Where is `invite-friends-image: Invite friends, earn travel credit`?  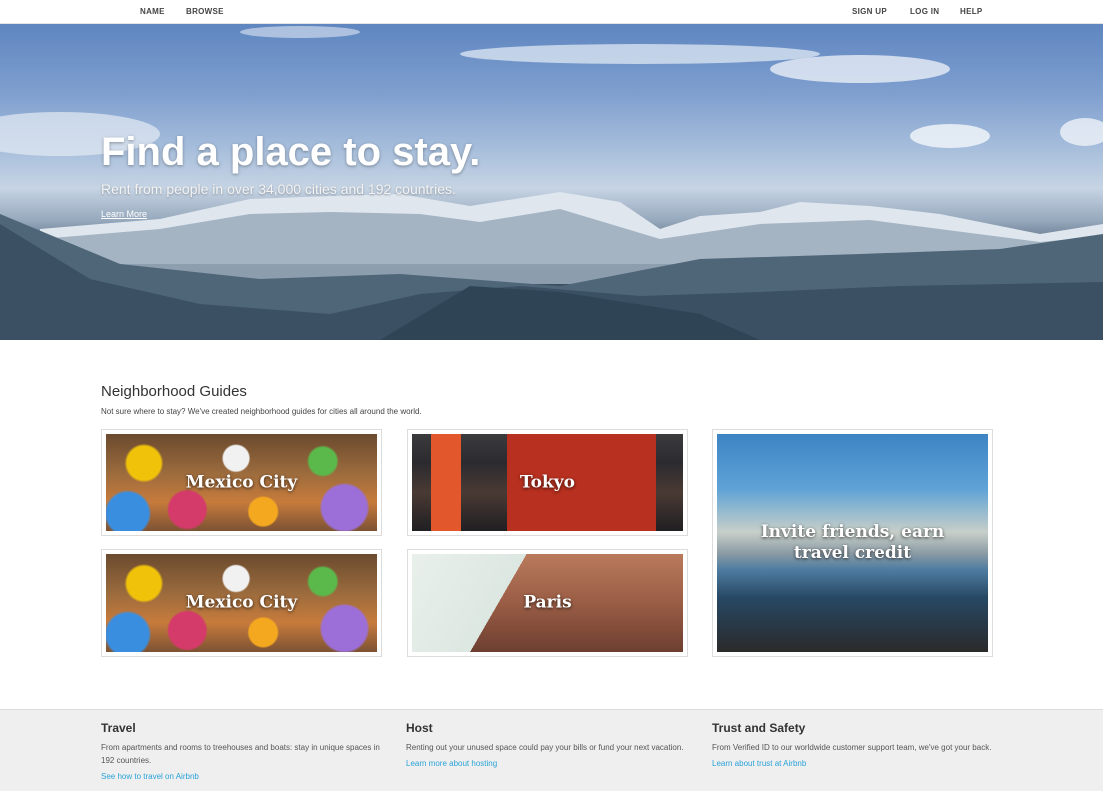 invite-friends-image: Invite friends, earn travel credit is located at coordinates (852, 543).